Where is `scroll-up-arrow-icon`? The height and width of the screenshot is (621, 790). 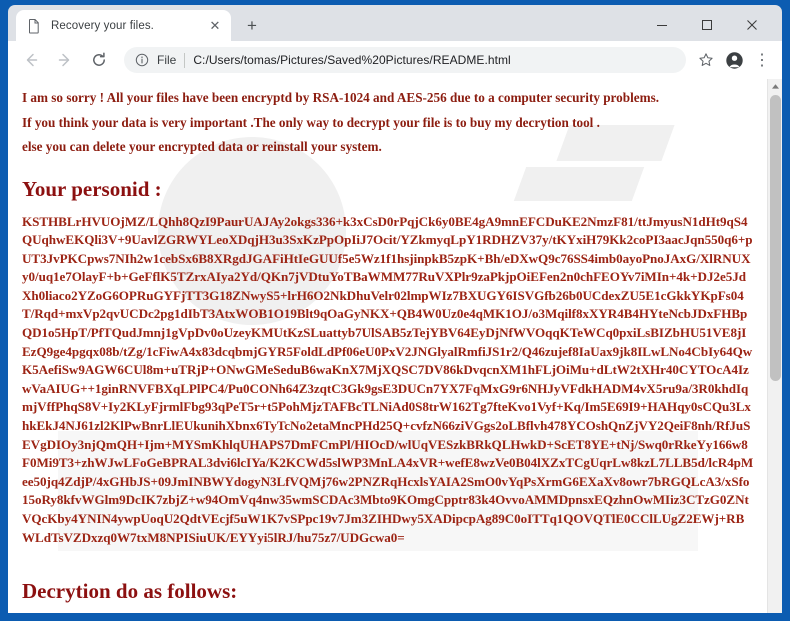 scroll-up-arrow-icon is located at coordinates (775, 86).